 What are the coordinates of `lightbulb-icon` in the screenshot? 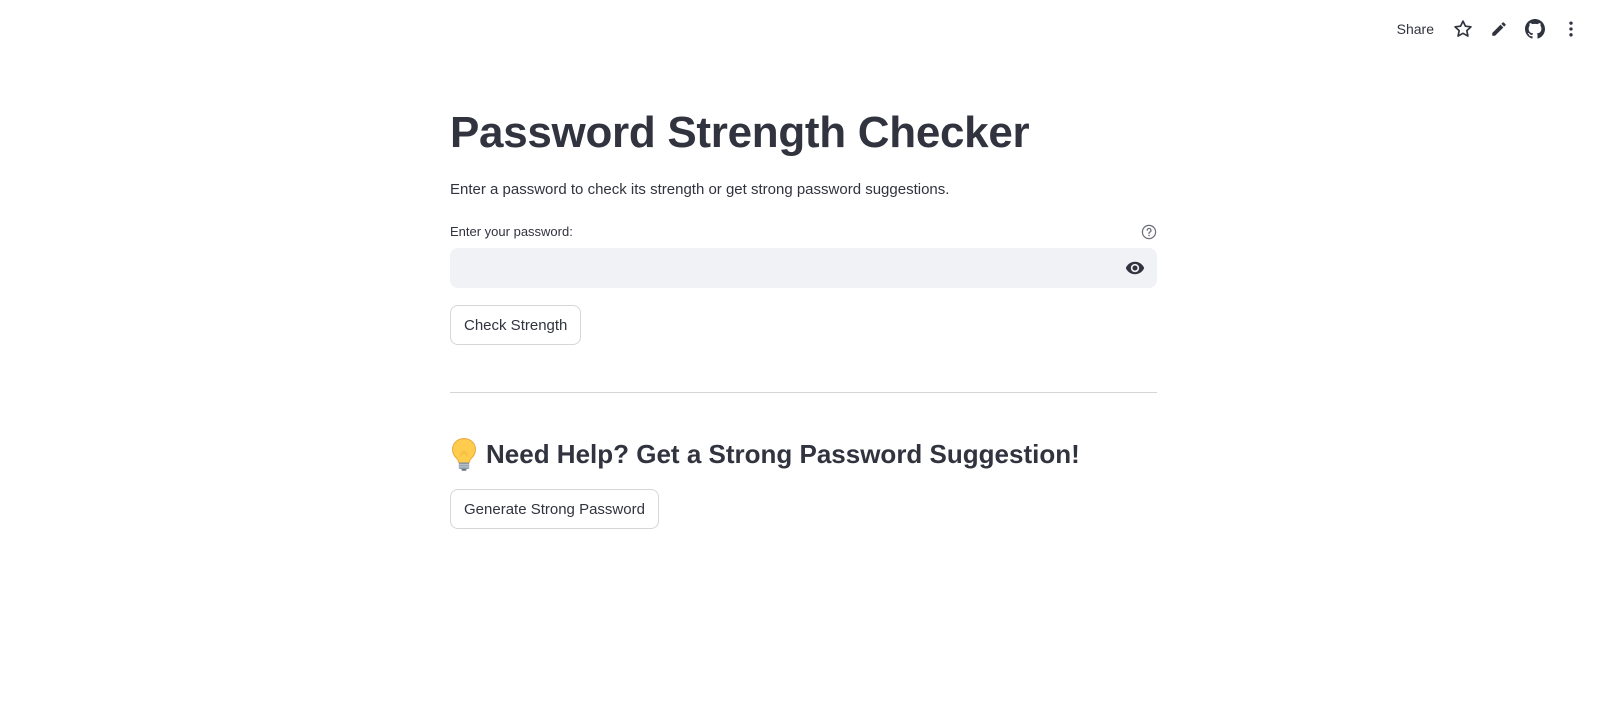 It's located at (464, 454).